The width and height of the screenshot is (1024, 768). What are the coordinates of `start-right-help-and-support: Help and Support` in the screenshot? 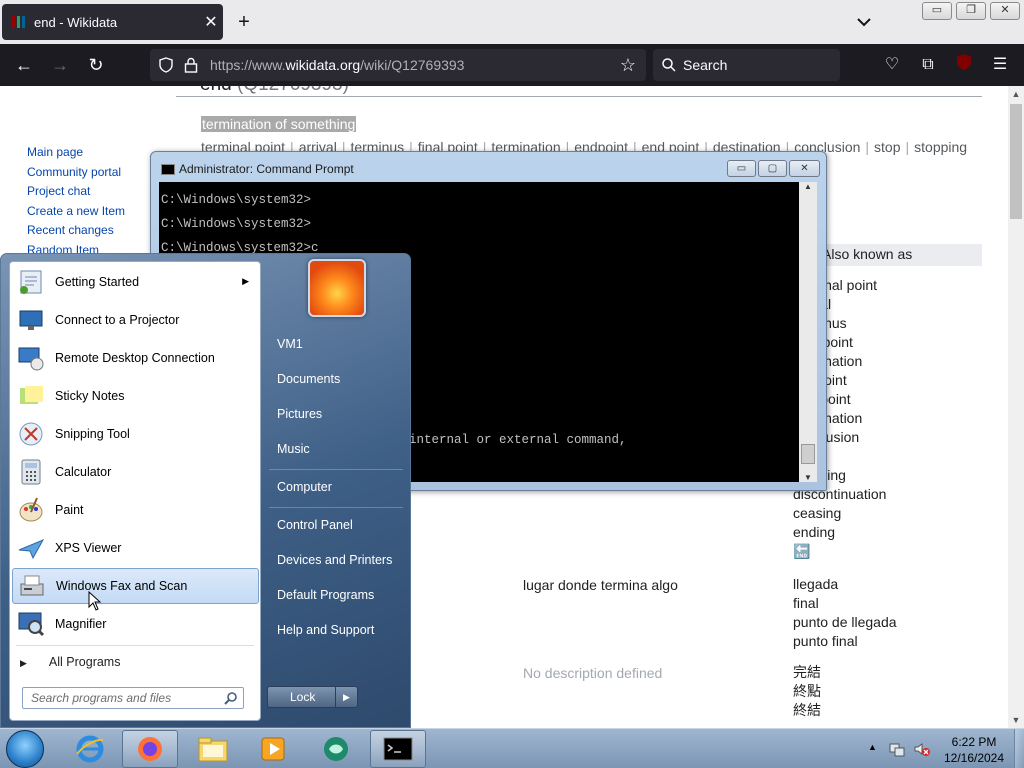 It's located at (325, 630).